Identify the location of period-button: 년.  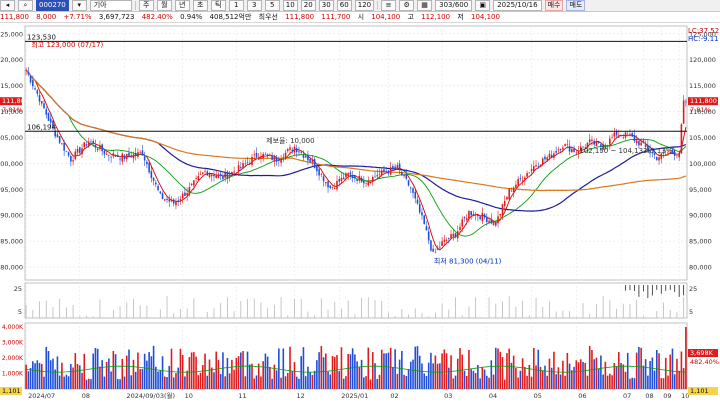
(182, 5).